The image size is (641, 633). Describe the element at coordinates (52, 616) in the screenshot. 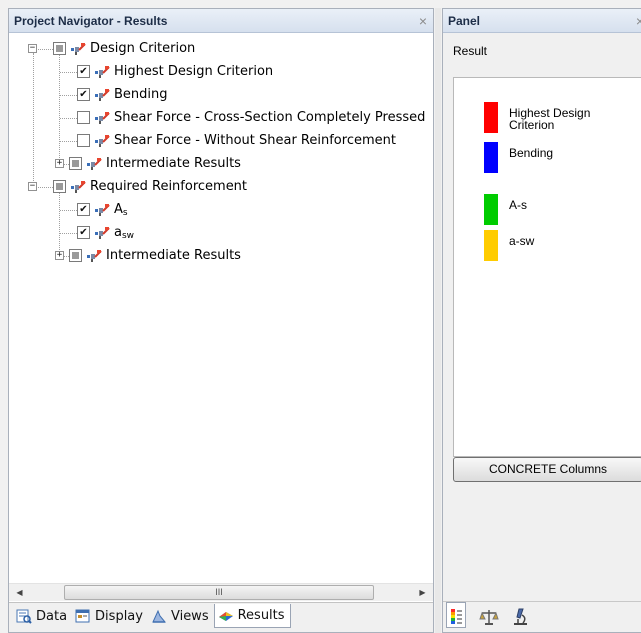

I see `tab-data-label: Data` at that location.